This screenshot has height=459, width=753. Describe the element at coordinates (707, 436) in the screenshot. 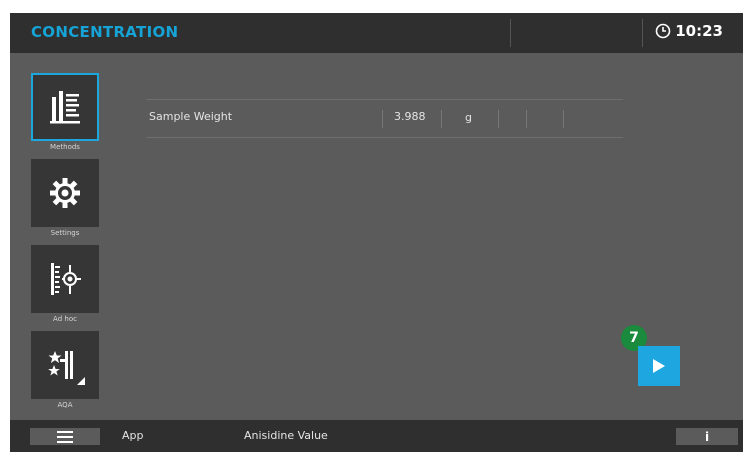

I see `info-button: i` at that location.